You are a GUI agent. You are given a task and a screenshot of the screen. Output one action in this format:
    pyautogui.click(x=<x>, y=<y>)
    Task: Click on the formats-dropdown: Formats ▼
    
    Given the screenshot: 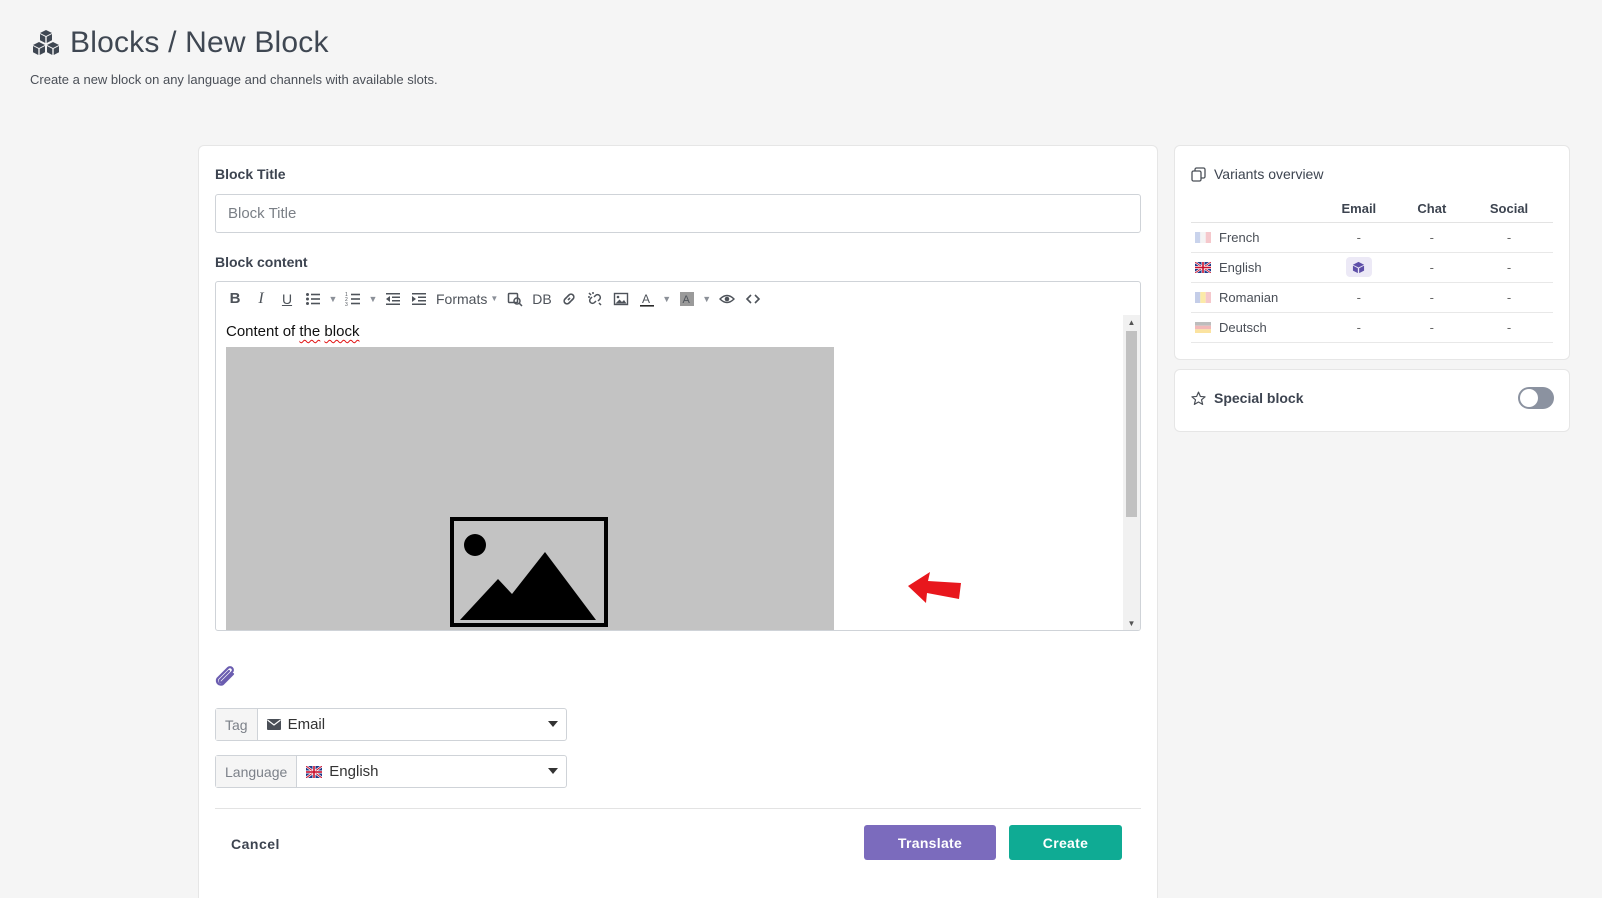 What is the action you would take?
    pyautogui.click(x=467, y=299)
    